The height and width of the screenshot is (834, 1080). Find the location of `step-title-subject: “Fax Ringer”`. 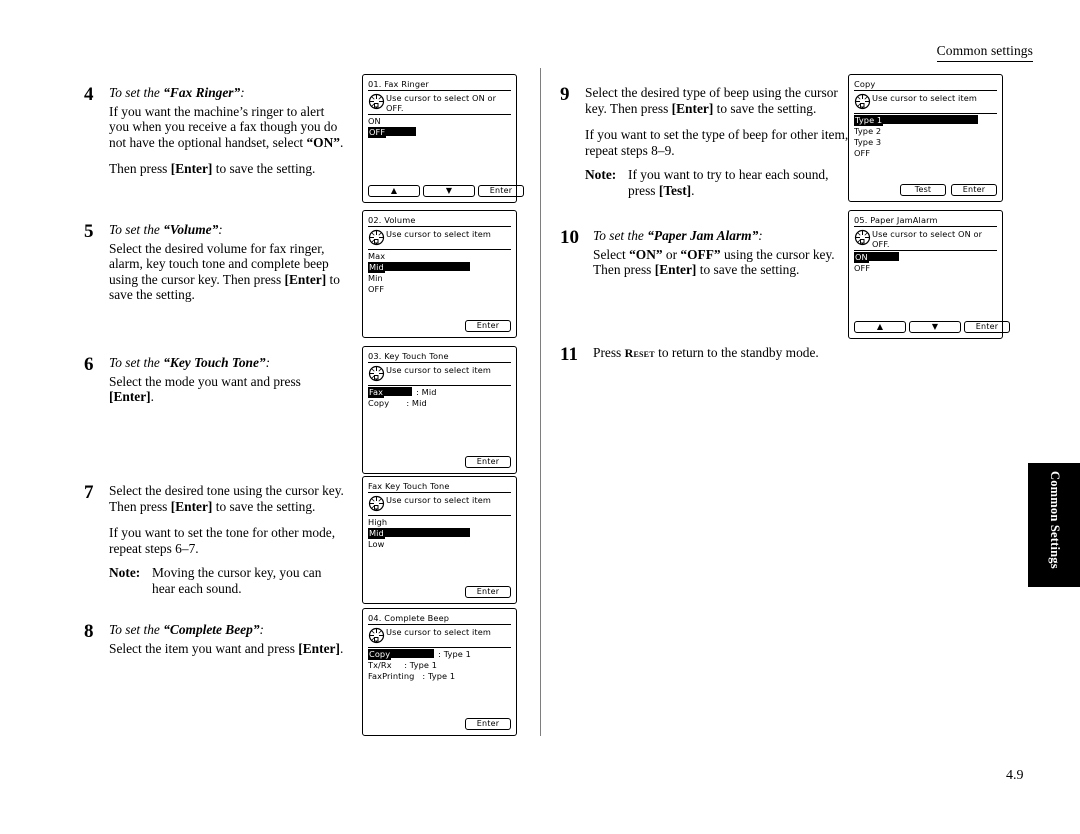

step-title-subject: “Fax Ringer” is located at coordinates (202, 92).